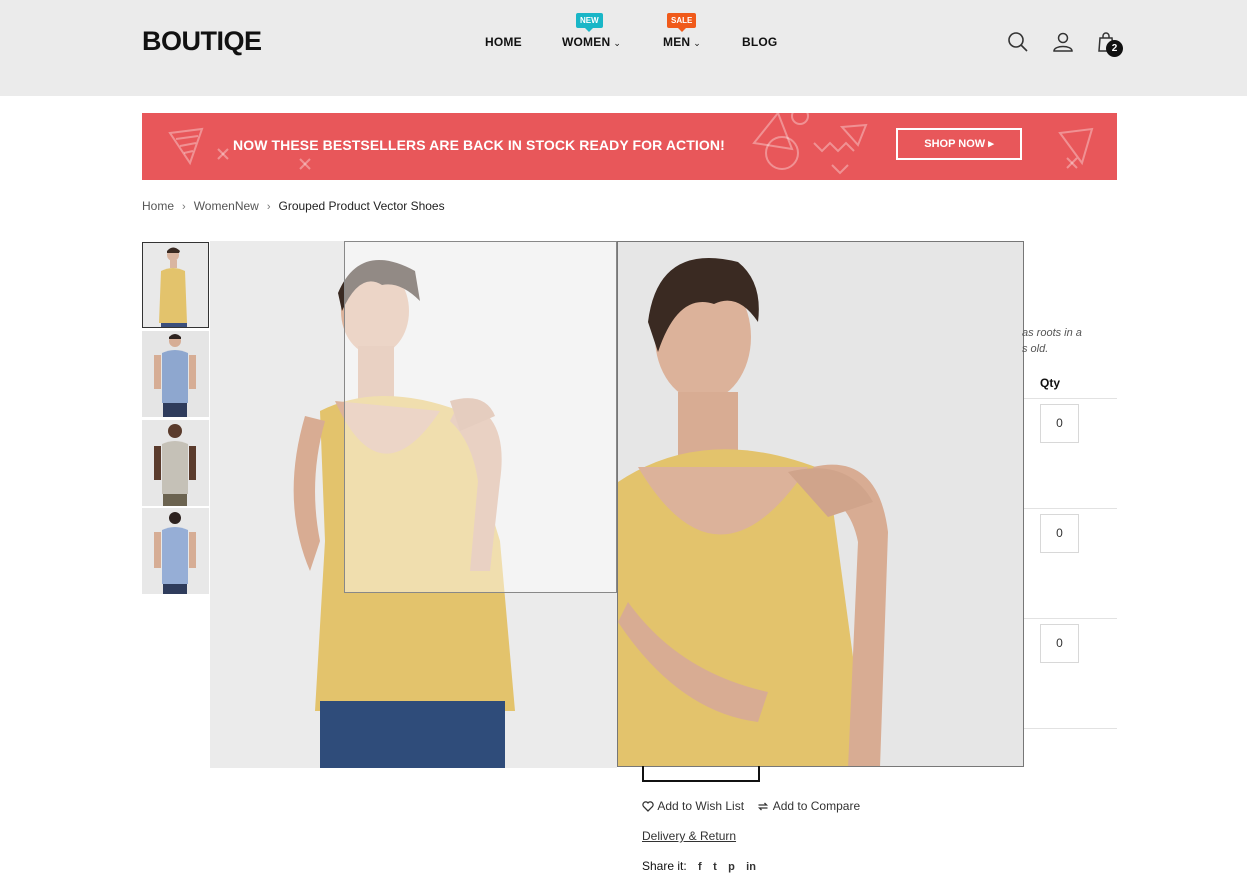 The height and width of the screenshot is (882, 1247). I want to click on share-row: Share it: f t p in, so click(699, 866).